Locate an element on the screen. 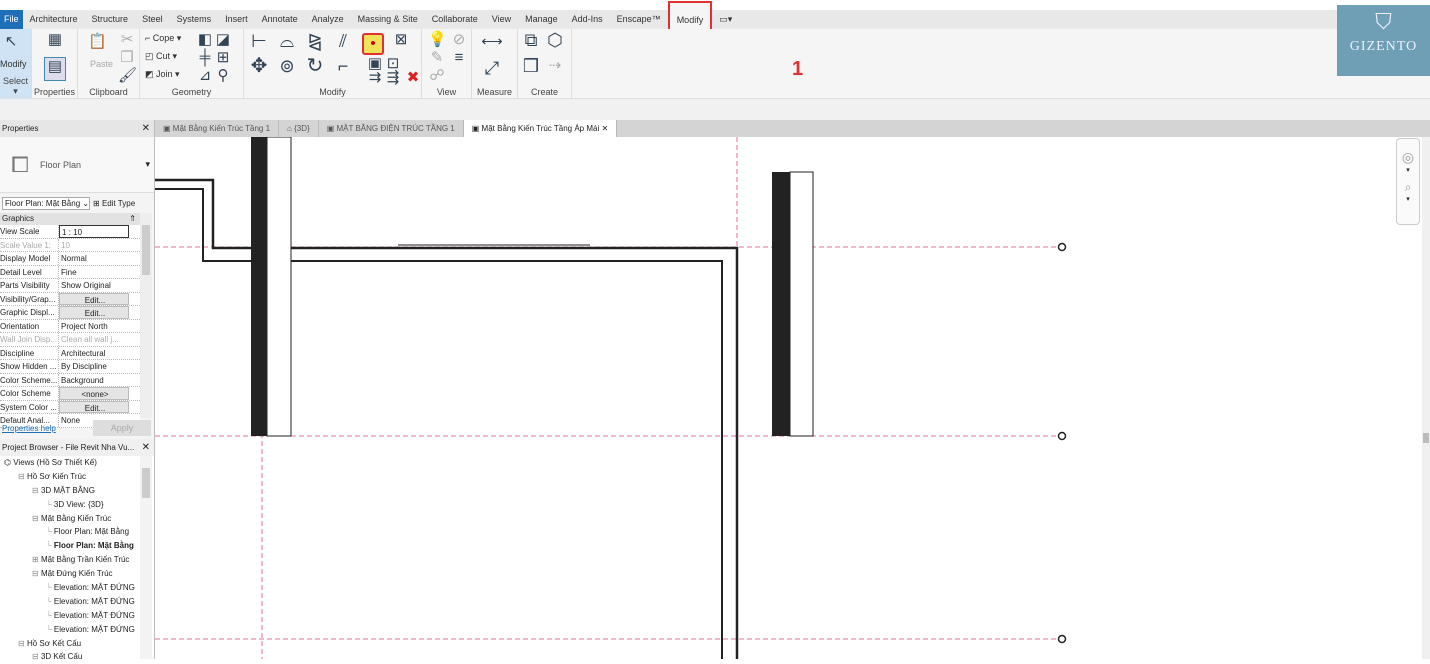  align-icon: ⊢ is located at coordinates (259, 41).